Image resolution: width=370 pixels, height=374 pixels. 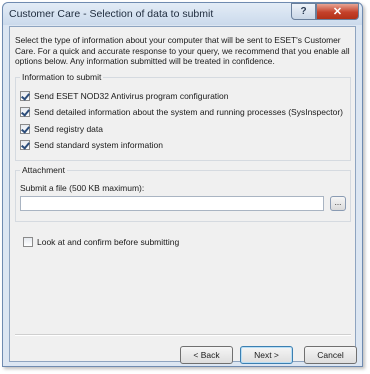 I want to click on back-button: < Back, so click(x=206, y=355).